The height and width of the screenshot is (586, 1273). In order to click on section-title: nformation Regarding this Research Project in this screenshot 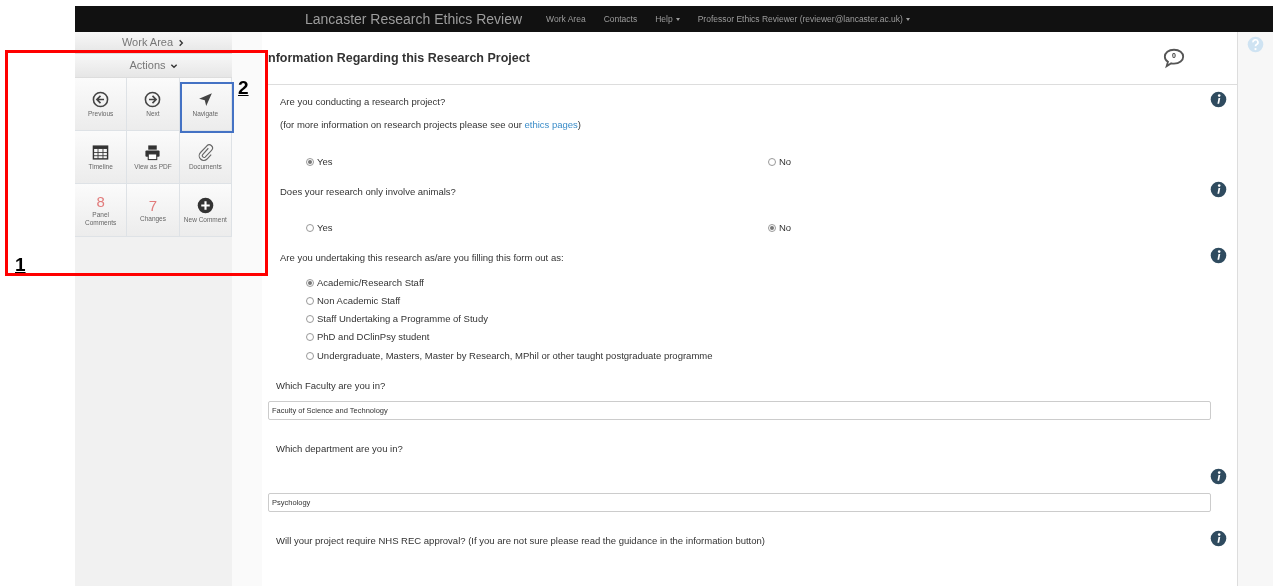, I will do `click(399, 58)`.